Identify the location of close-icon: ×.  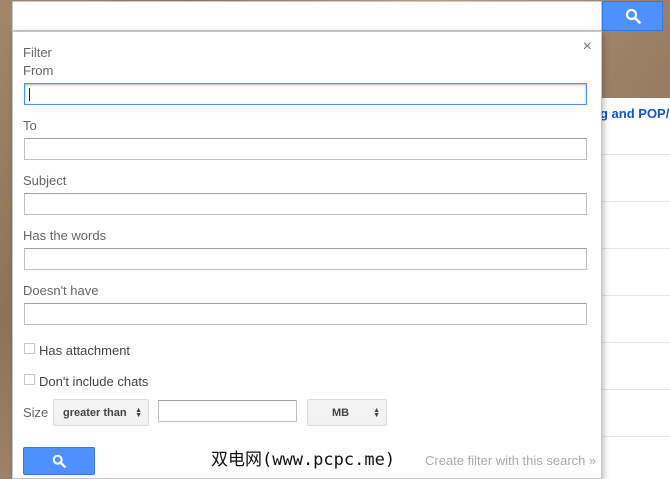
(587, 47).